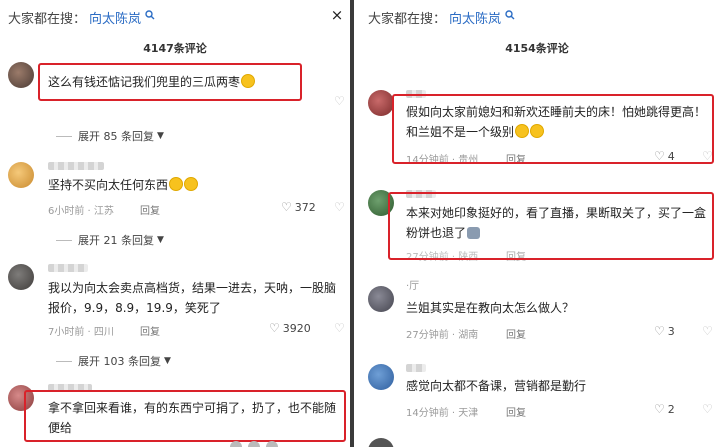  What do you see at coordinates (298, 207) in the screenshot?
I see `like-button: ♡ 372` at bounding box center [298, 207].